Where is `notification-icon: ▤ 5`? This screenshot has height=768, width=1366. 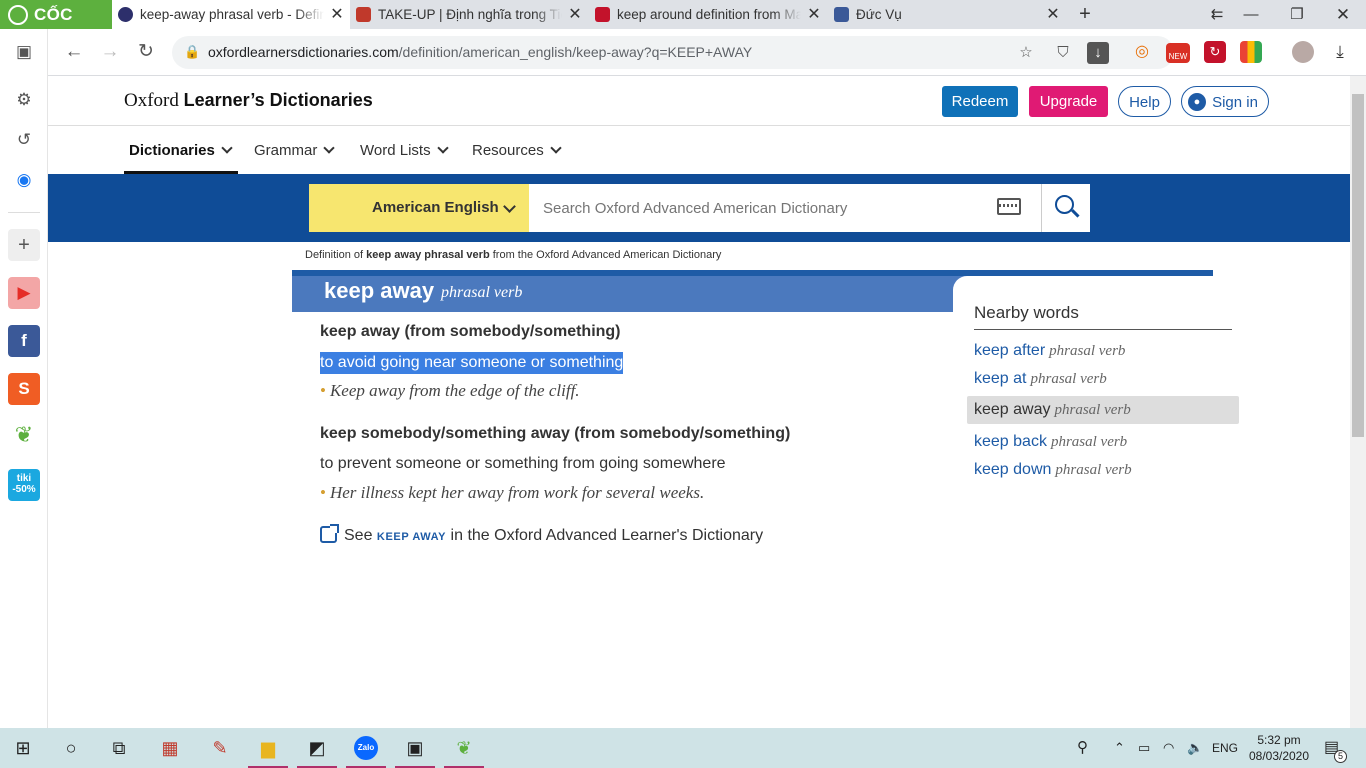 notification-icon: ▤ 5 is located at coordinates (1335, 748).